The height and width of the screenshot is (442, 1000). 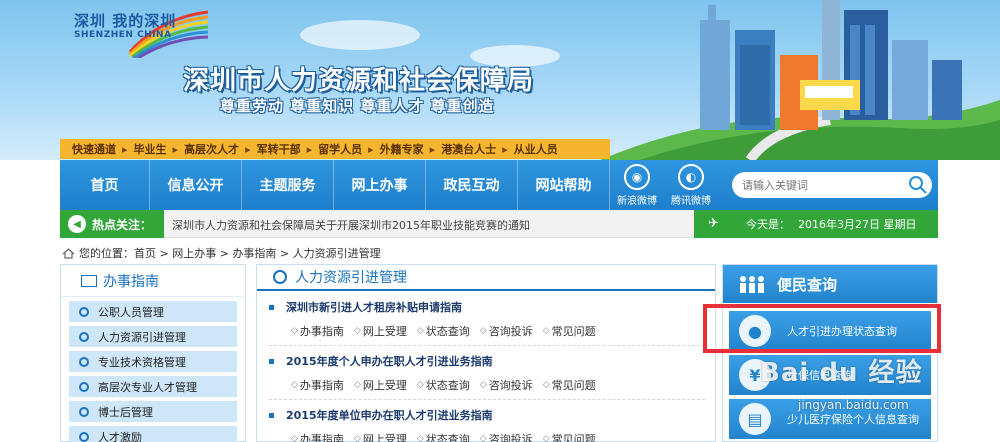 What do you see at coordinates (768, 224) in the screenshot?
I see `date-label: 今天是：` at bounding box center [768, 224].